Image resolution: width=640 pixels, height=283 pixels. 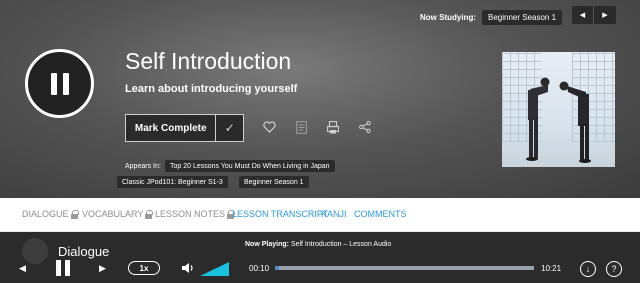 I want to click on lesson-subtitle: Learn about introducing yourself, so click(x=211, y=89).